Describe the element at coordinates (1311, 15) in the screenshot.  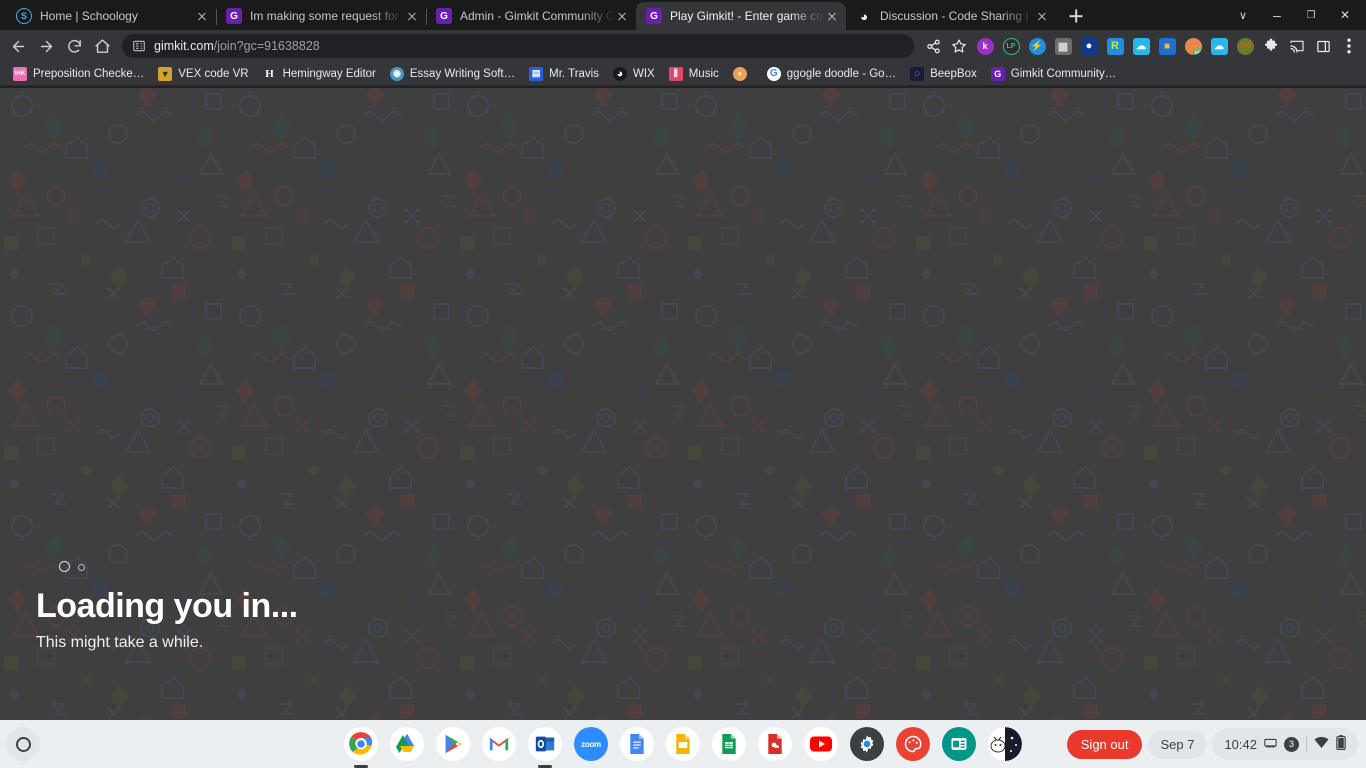
I see `maximize-icon: ❐` at that location.